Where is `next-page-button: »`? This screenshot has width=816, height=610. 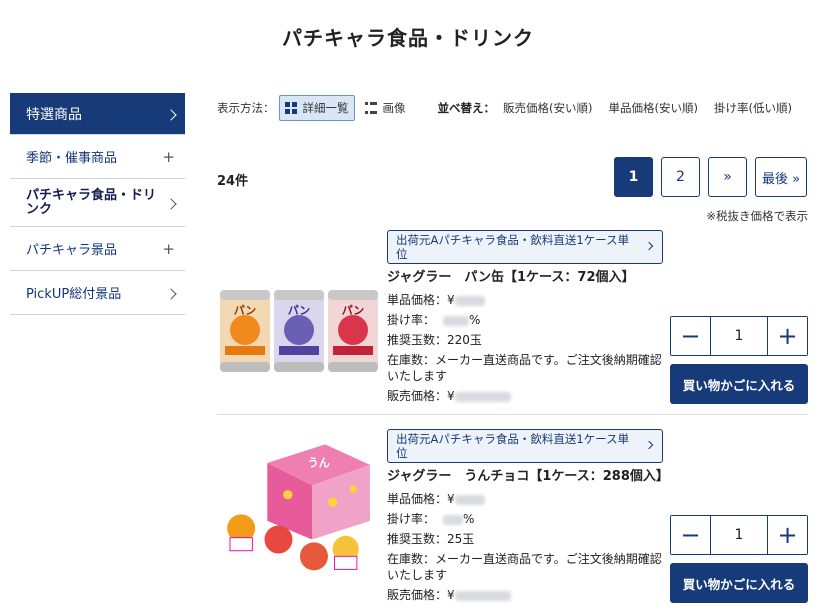 next-page-button: » is located at coordinates (727, 177).